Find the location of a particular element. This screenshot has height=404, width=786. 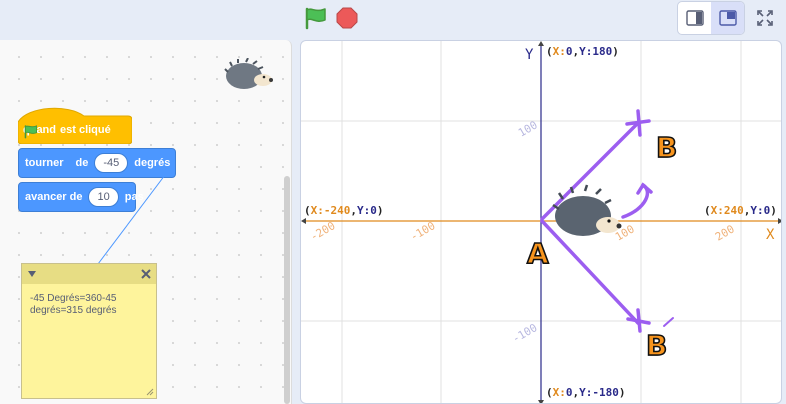

y-axis-name: Y is located at coordinates (529, 55).